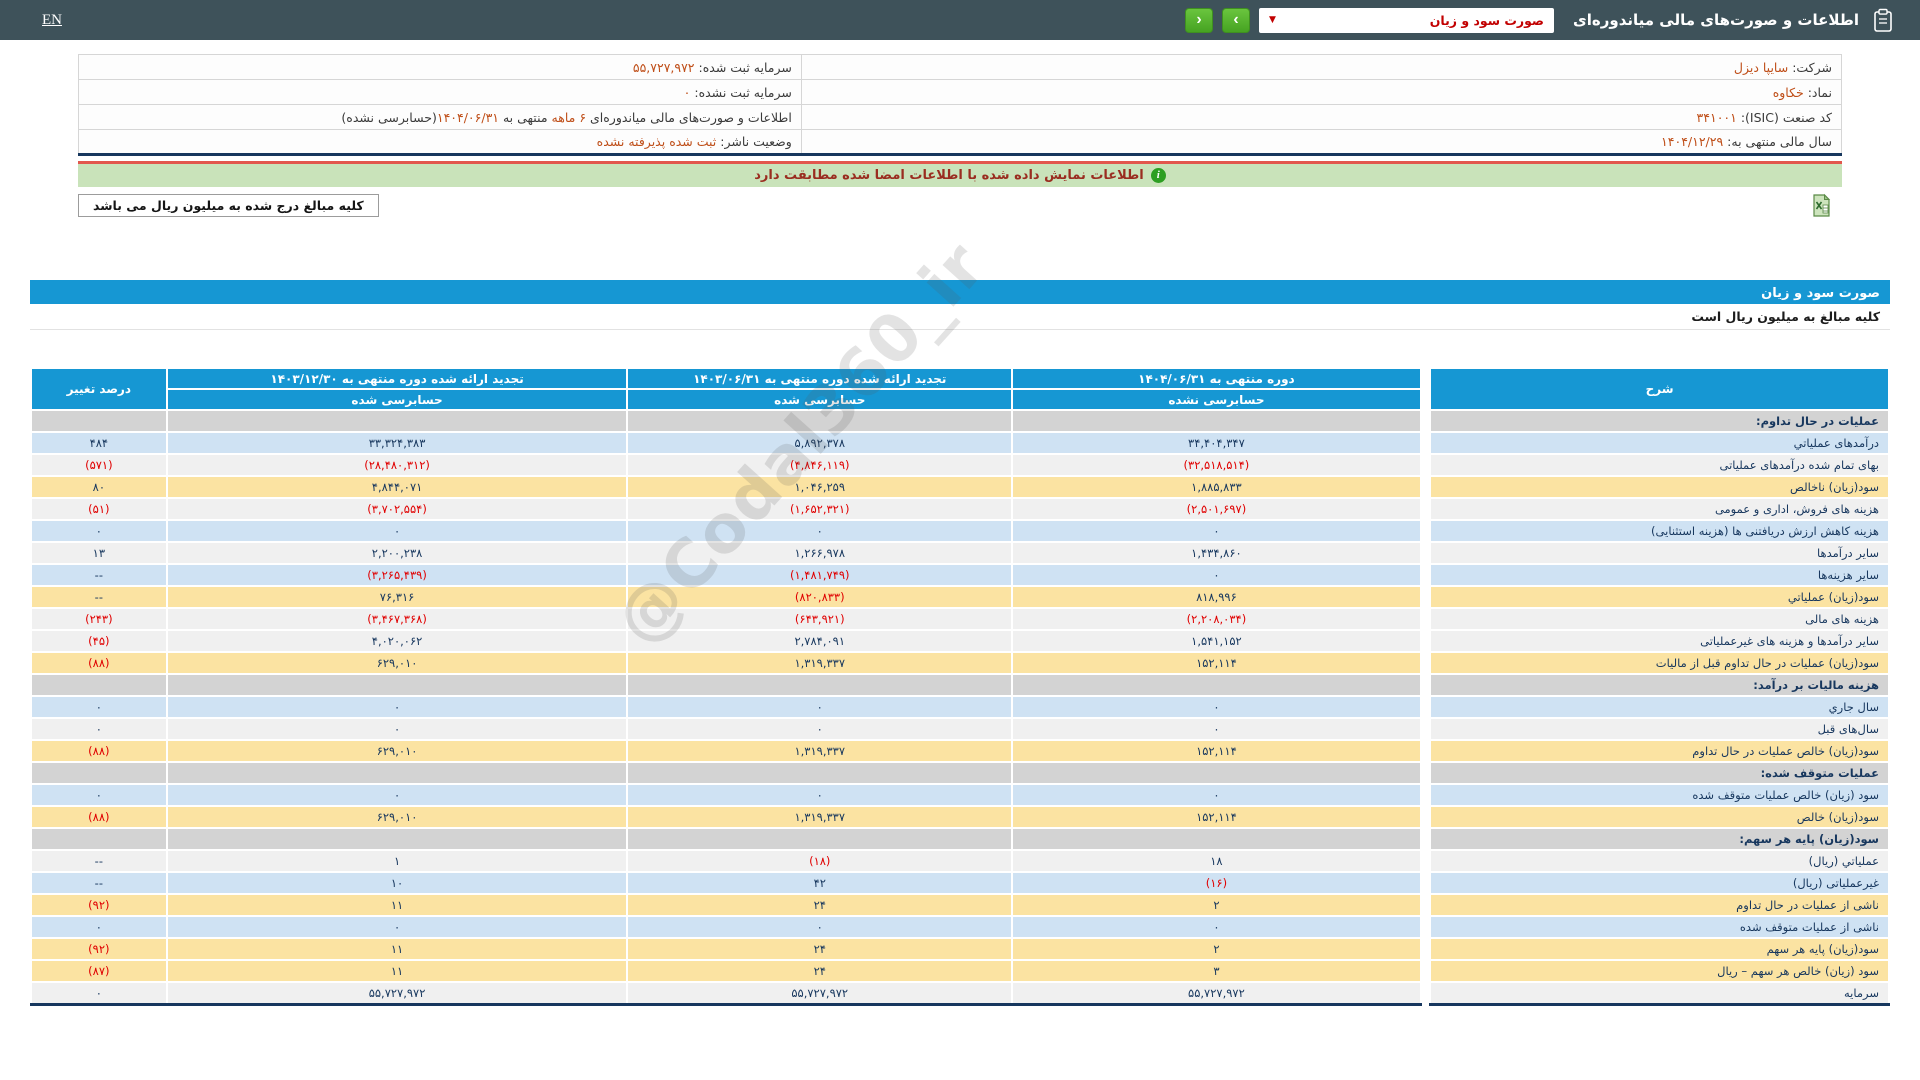  I want to click on isic-label: کد صنعت (ISIC):, so click(1786, 117).